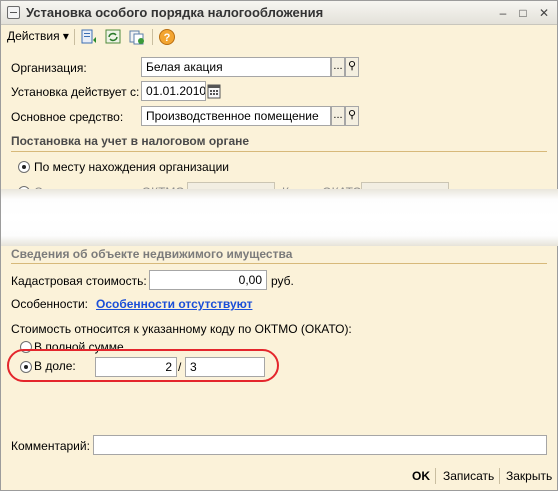 The height and width of the screenshot is (491, 558). What do you see at coordinates (67, 117) in the screenshot?
I see `asset-label: Основное средство:` at bounding box center [67, 117].